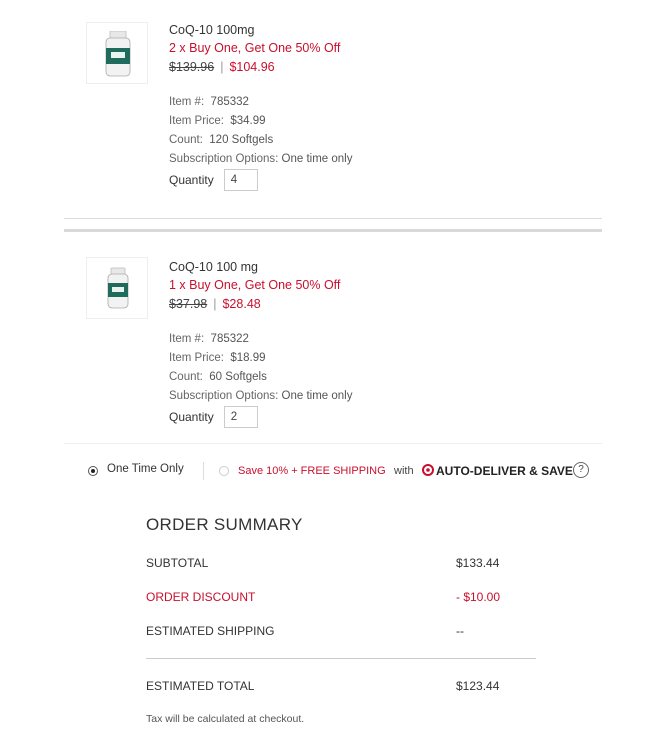 The width and height of the screenshot is (669, 746). What do you see at coordinates (224, 524) in the screenshot?
I see `order-summary-title: ORDER SUMMARY` at bounding box center [224, 524].